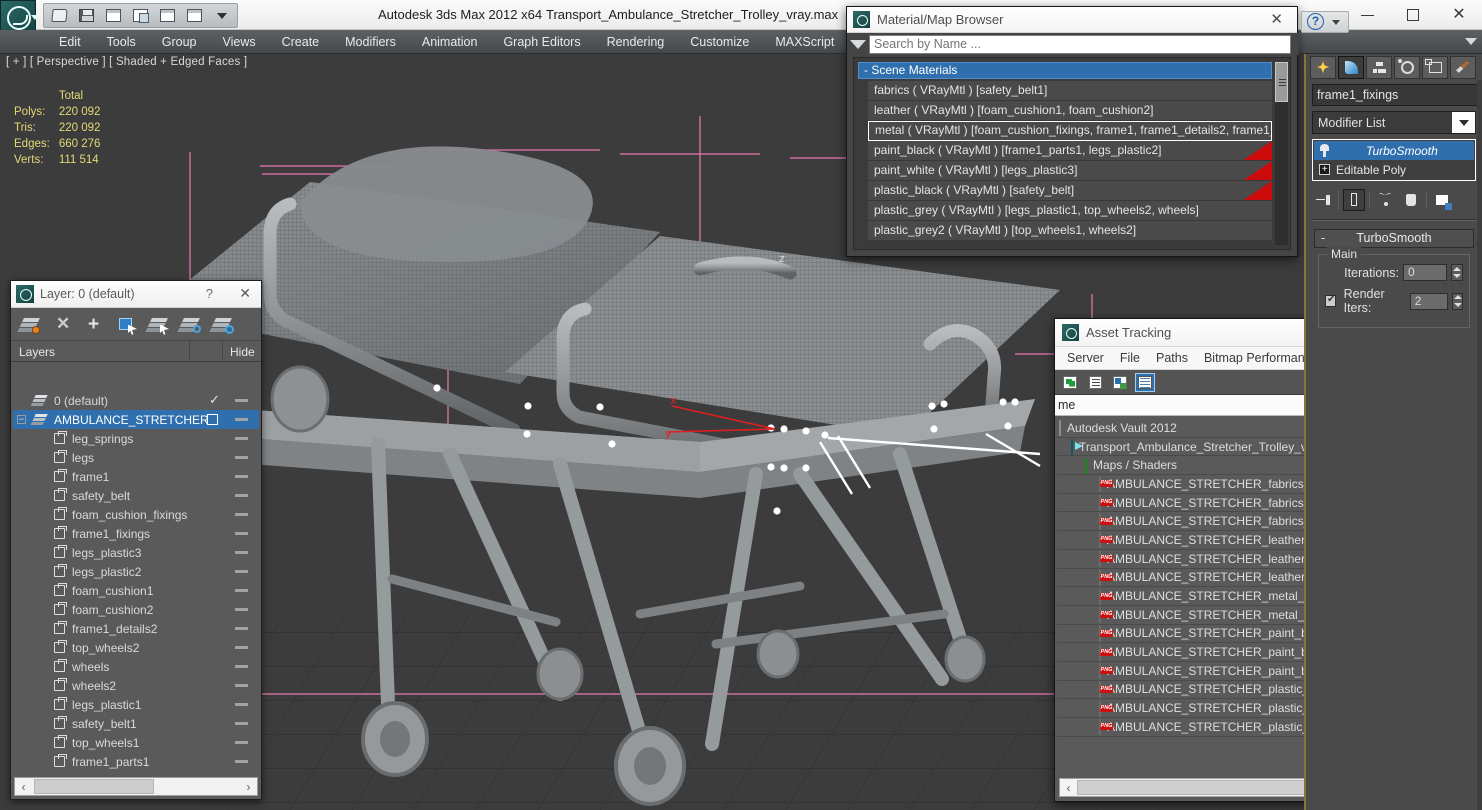 The width and height of the screenshot is (1482, 810). I want to click on window-close-button: ✕, so click(1459, 15).